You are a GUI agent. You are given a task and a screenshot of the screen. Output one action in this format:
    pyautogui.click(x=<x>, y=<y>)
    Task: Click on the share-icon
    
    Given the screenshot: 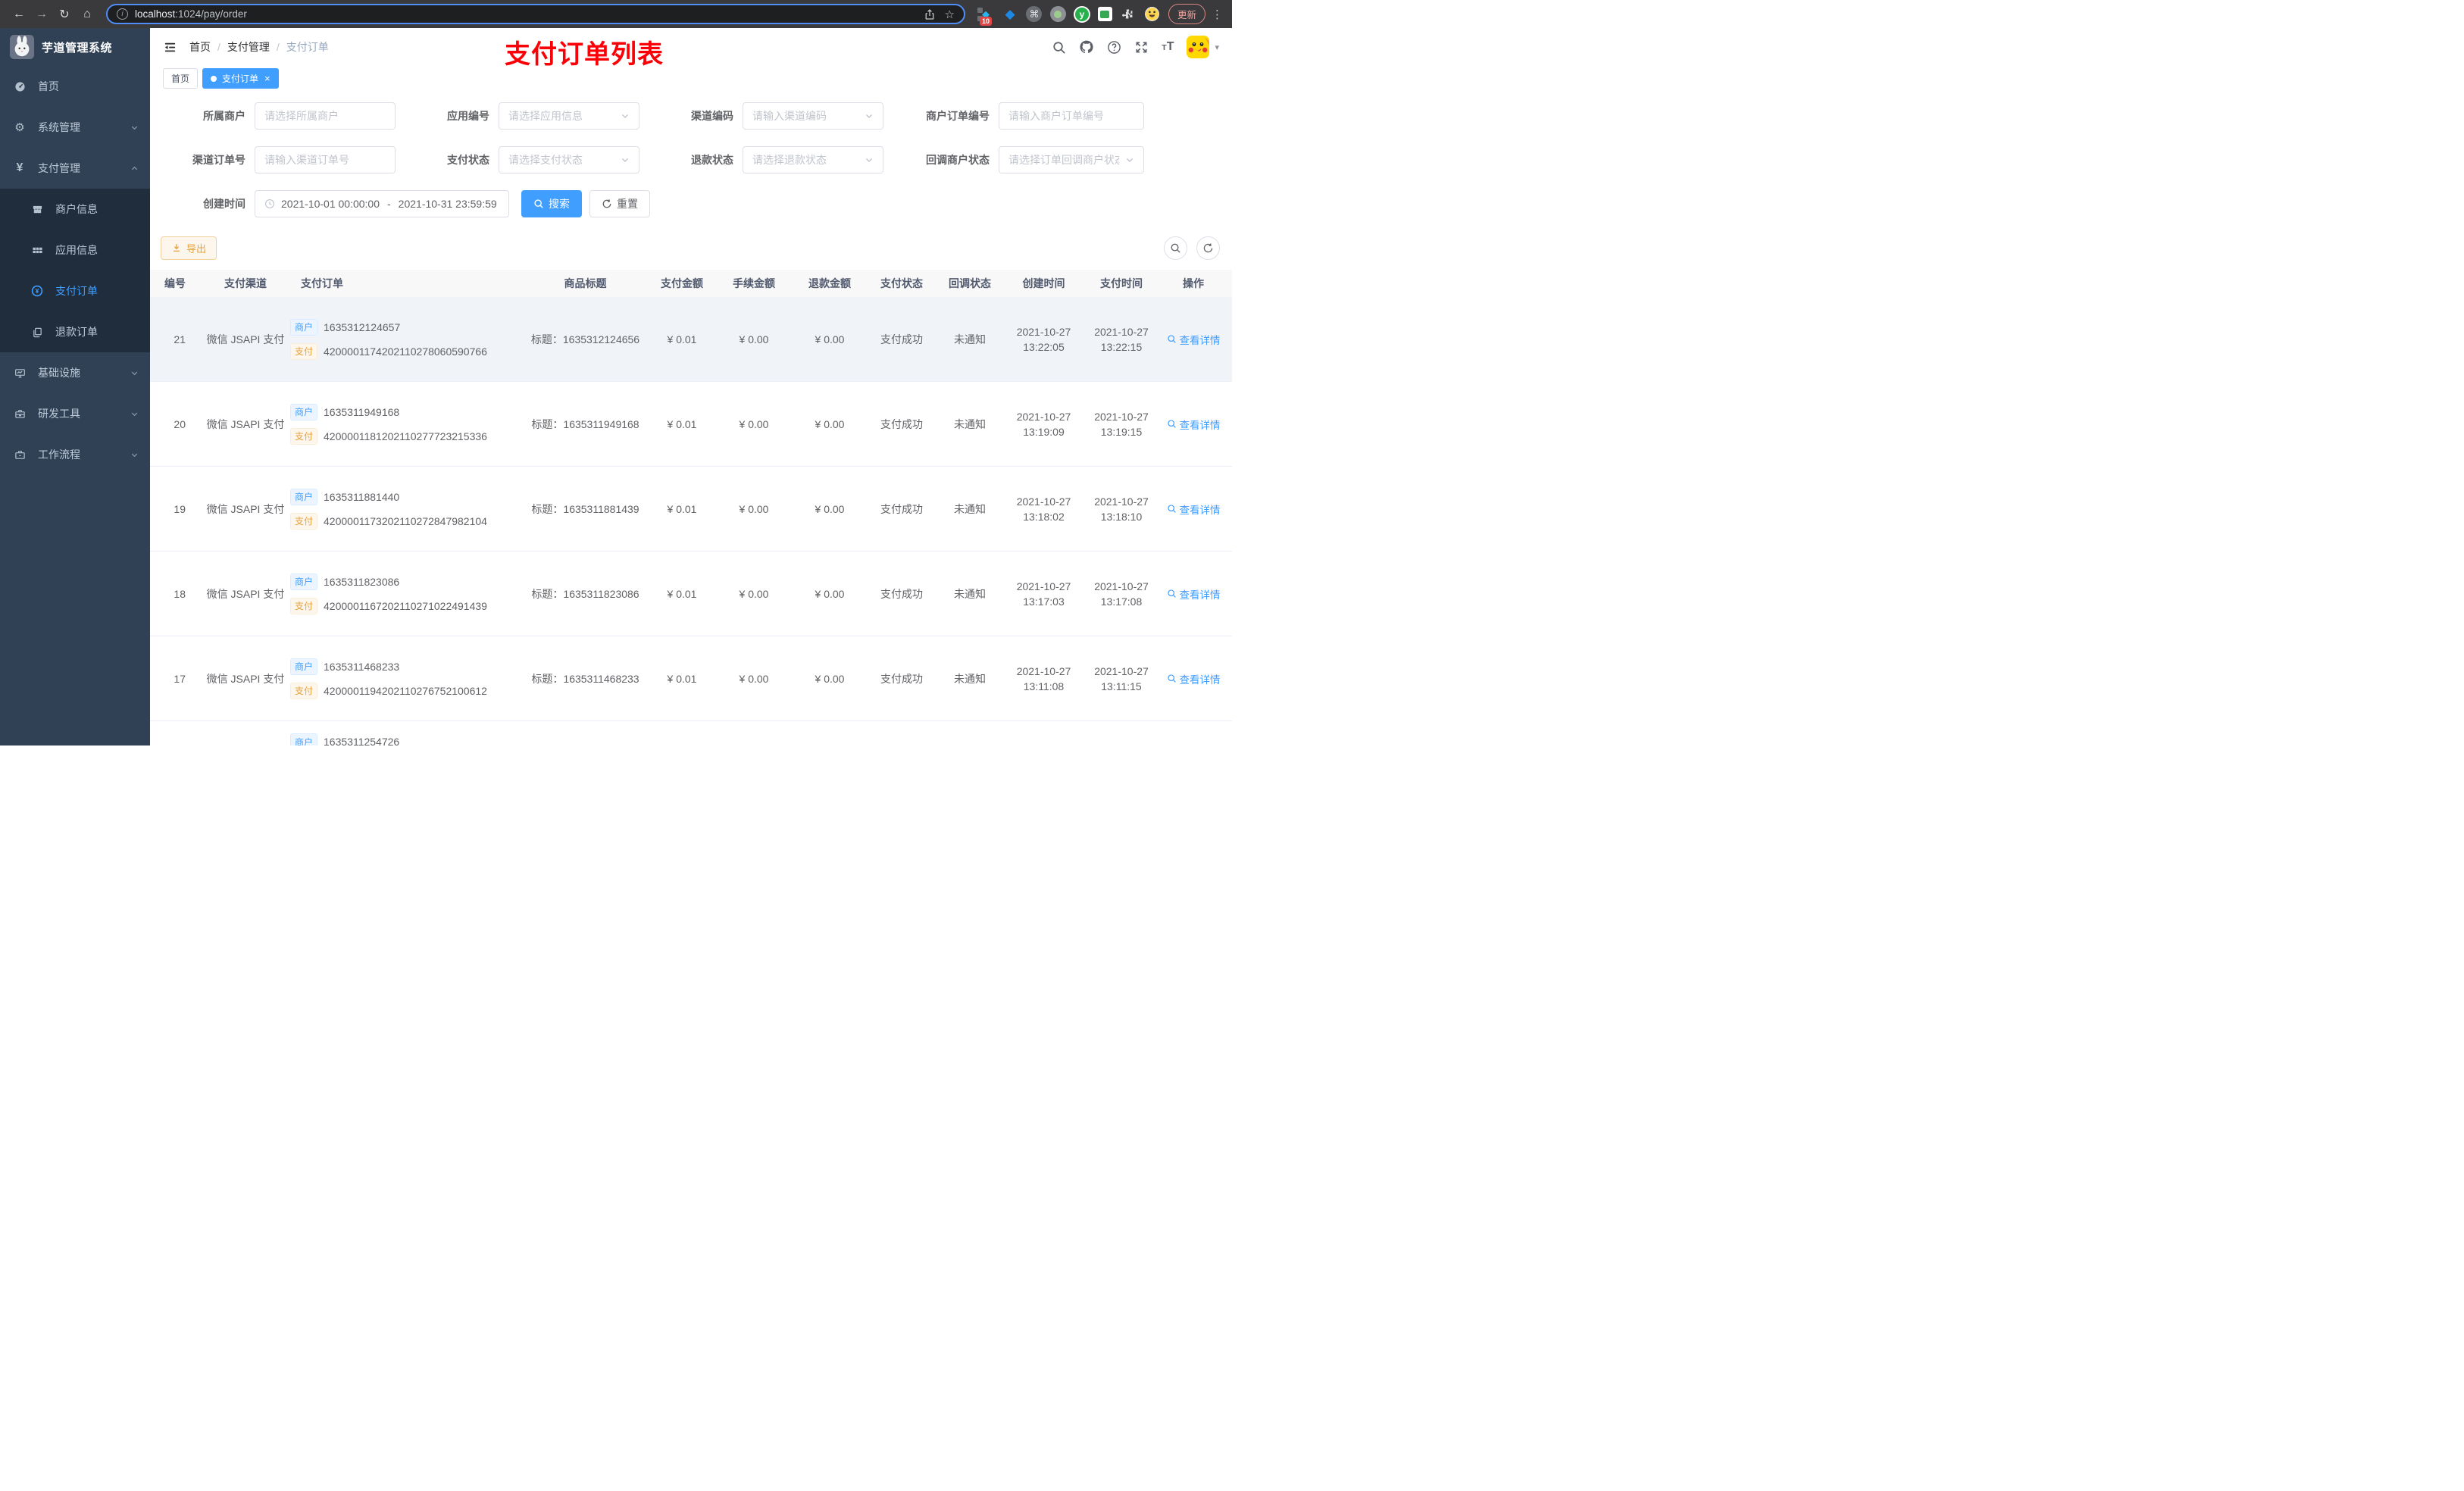 What is the action you would take?
    pyautogui.click(x=930, y=14)
    